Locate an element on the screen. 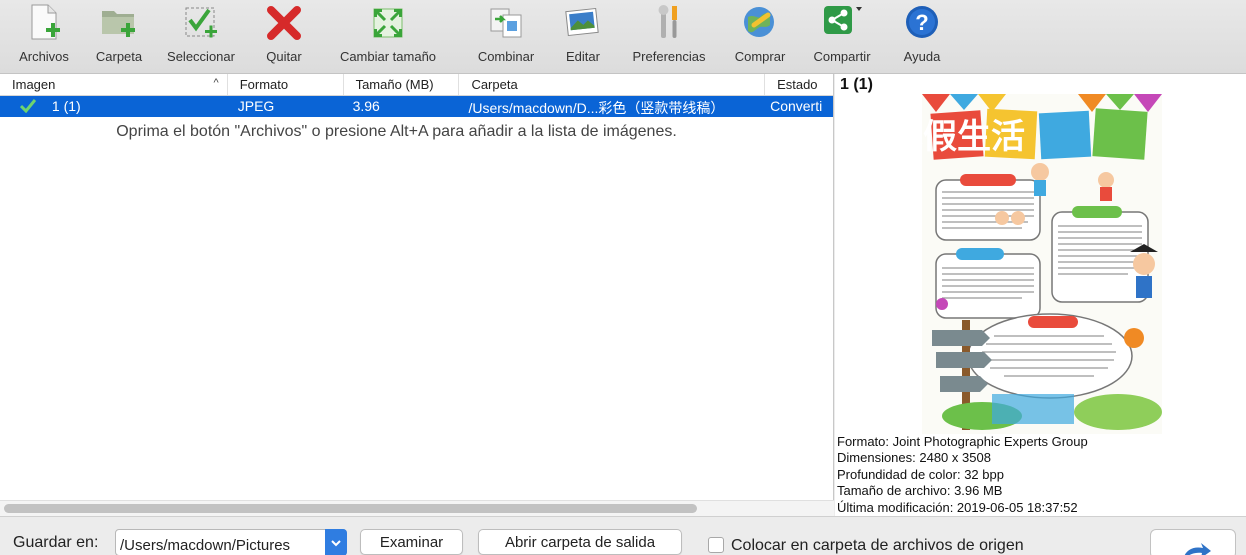  save-path-value: /Users/macdown/Pictures is located at coordinates (205, 545).